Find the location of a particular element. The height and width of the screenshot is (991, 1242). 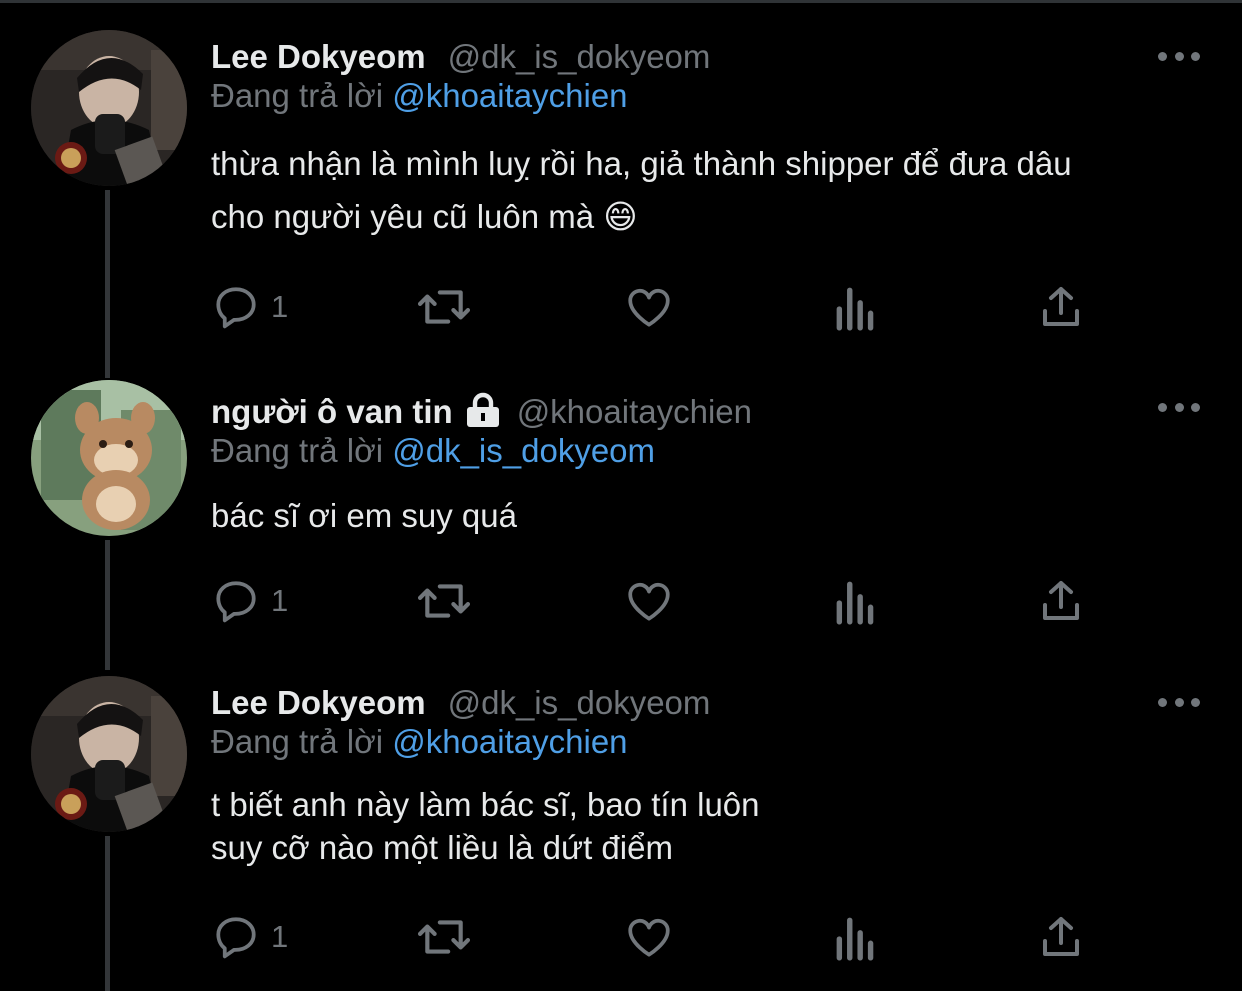

top-divider is located at coordinates (621, 1).